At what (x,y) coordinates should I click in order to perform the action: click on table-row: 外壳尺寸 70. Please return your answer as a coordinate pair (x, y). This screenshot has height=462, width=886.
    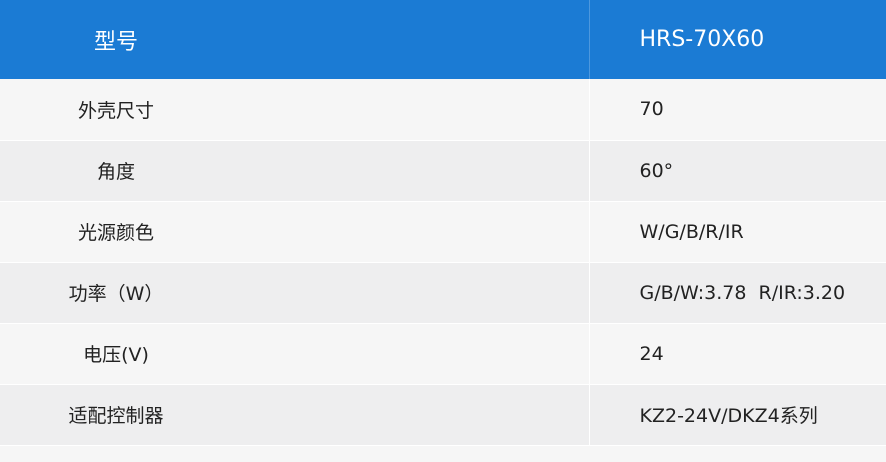
    Looking at the image, I should click on (443, 110).